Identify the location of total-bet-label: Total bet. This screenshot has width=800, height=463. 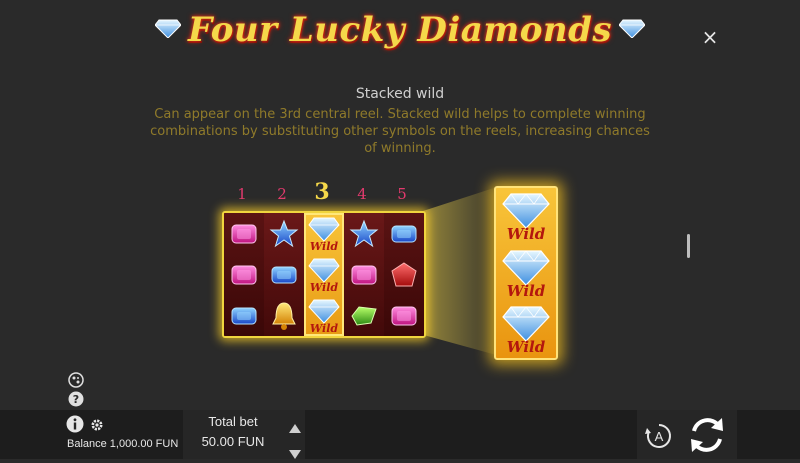
(233, 421).